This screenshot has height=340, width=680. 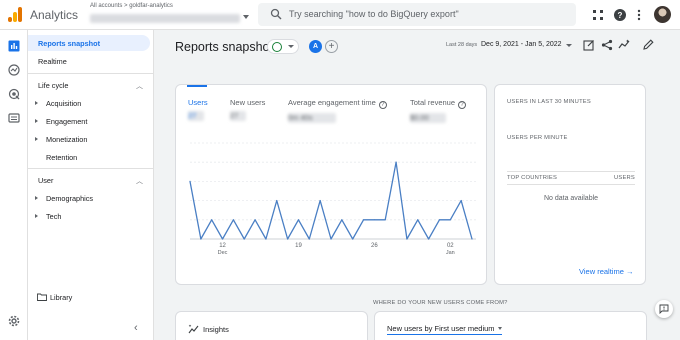 What do you see at coordinates (598, 15) in the screenshot?
I see `apps-icon` at bounding box center [598, 15].